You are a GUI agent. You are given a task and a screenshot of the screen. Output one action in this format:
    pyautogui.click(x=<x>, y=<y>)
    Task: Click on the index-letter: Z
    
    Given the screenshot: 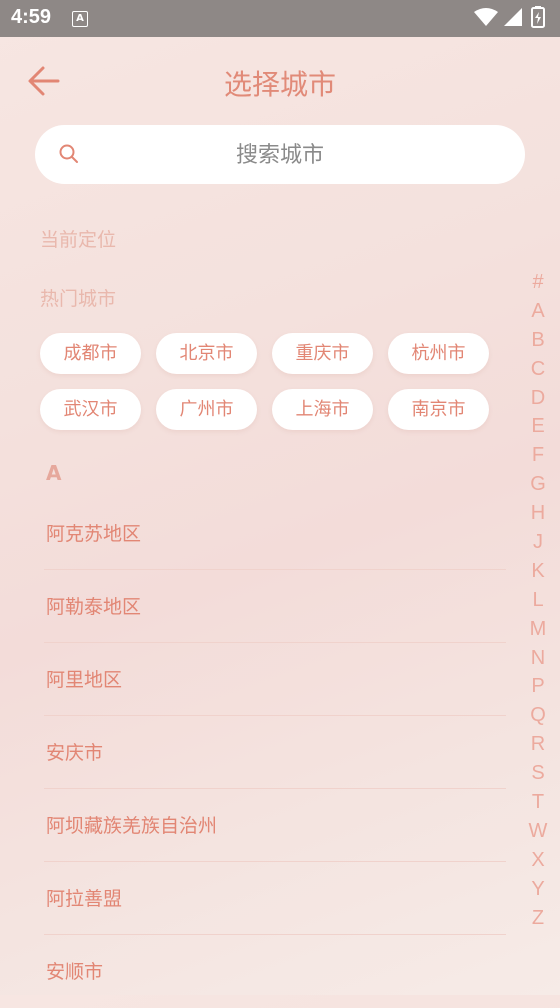 What is the action you would take?
    pyautogui.click(x=538, y=918)
    